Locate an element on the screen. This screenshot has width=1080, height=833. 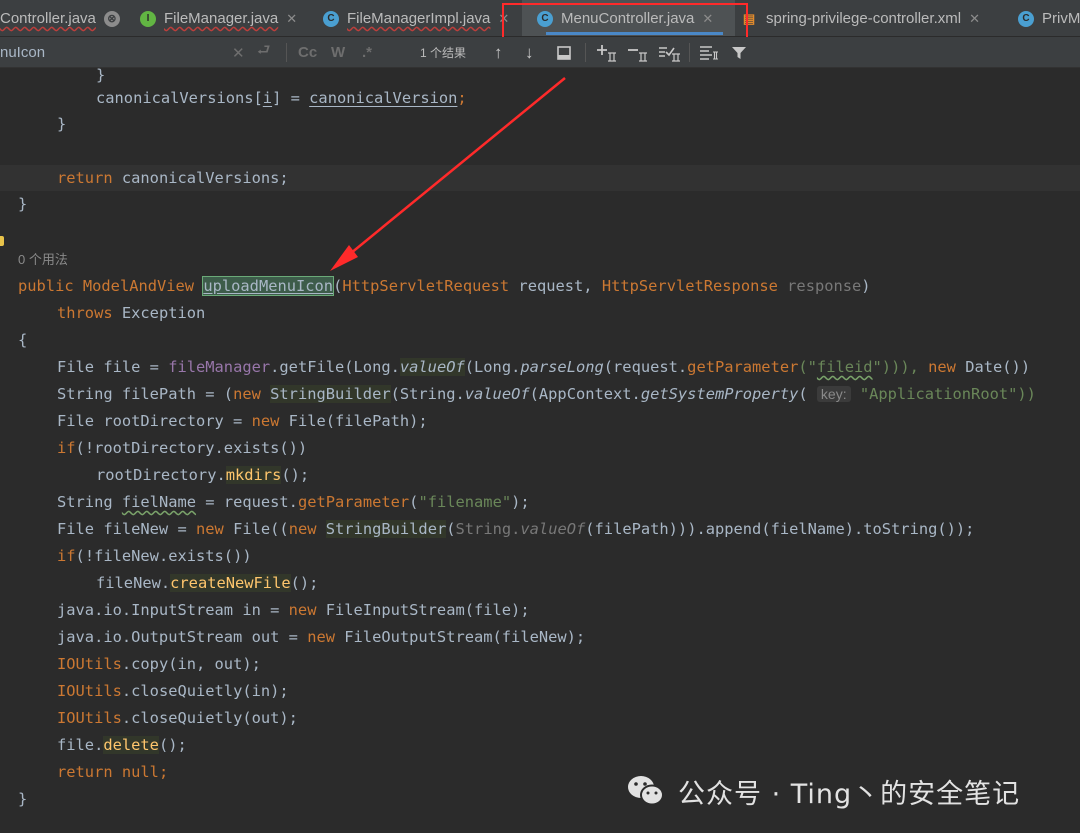
filter-icon is located at coordinates (739, 52).